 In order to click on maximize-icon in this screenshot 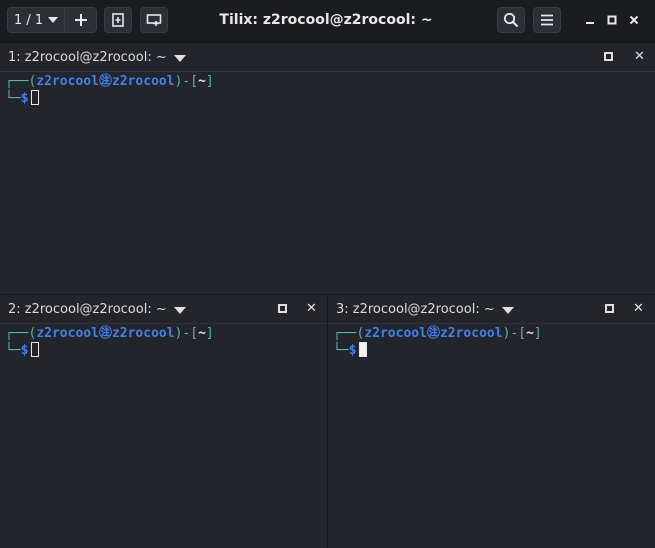, I will do `click(612, 20)`.